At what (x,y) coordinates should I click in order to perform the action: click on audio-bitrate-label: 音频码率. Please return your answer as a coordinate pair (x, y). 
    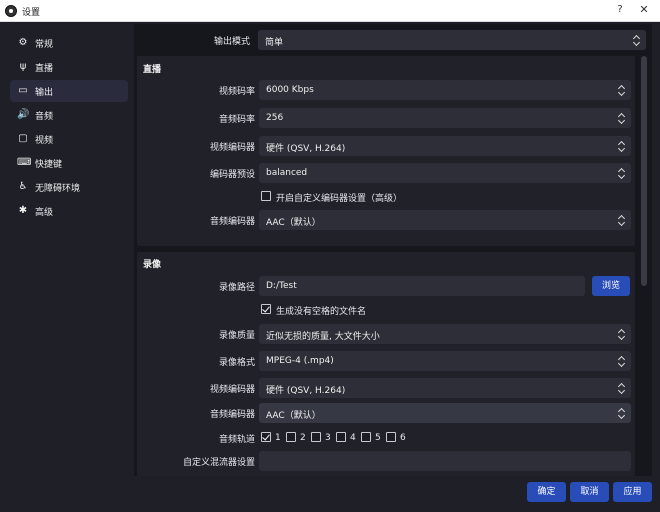
    Looking at the image, I should click on (236, 120).